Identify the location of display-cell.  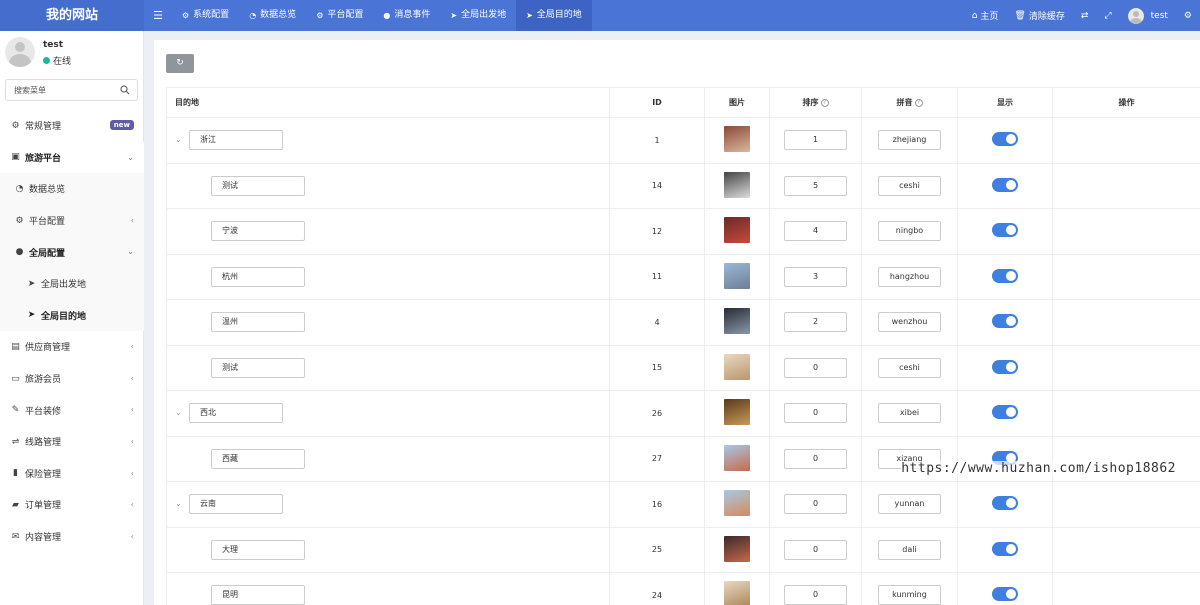
(1005, 231).